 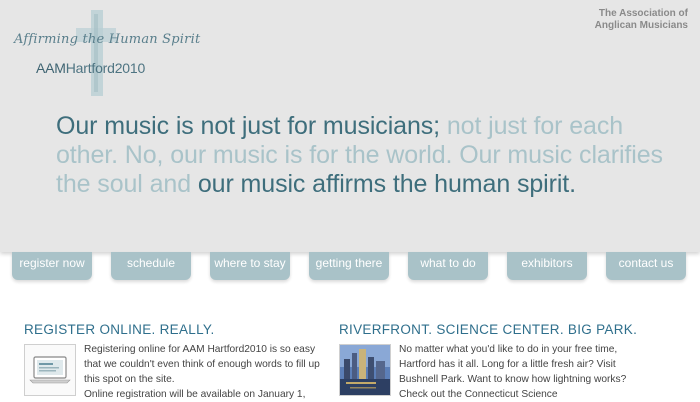 What do you see at coordinates (448, 266) in the screenshot?
I see `nav-what-to-do: what to do` at bounding box center [448, 266].